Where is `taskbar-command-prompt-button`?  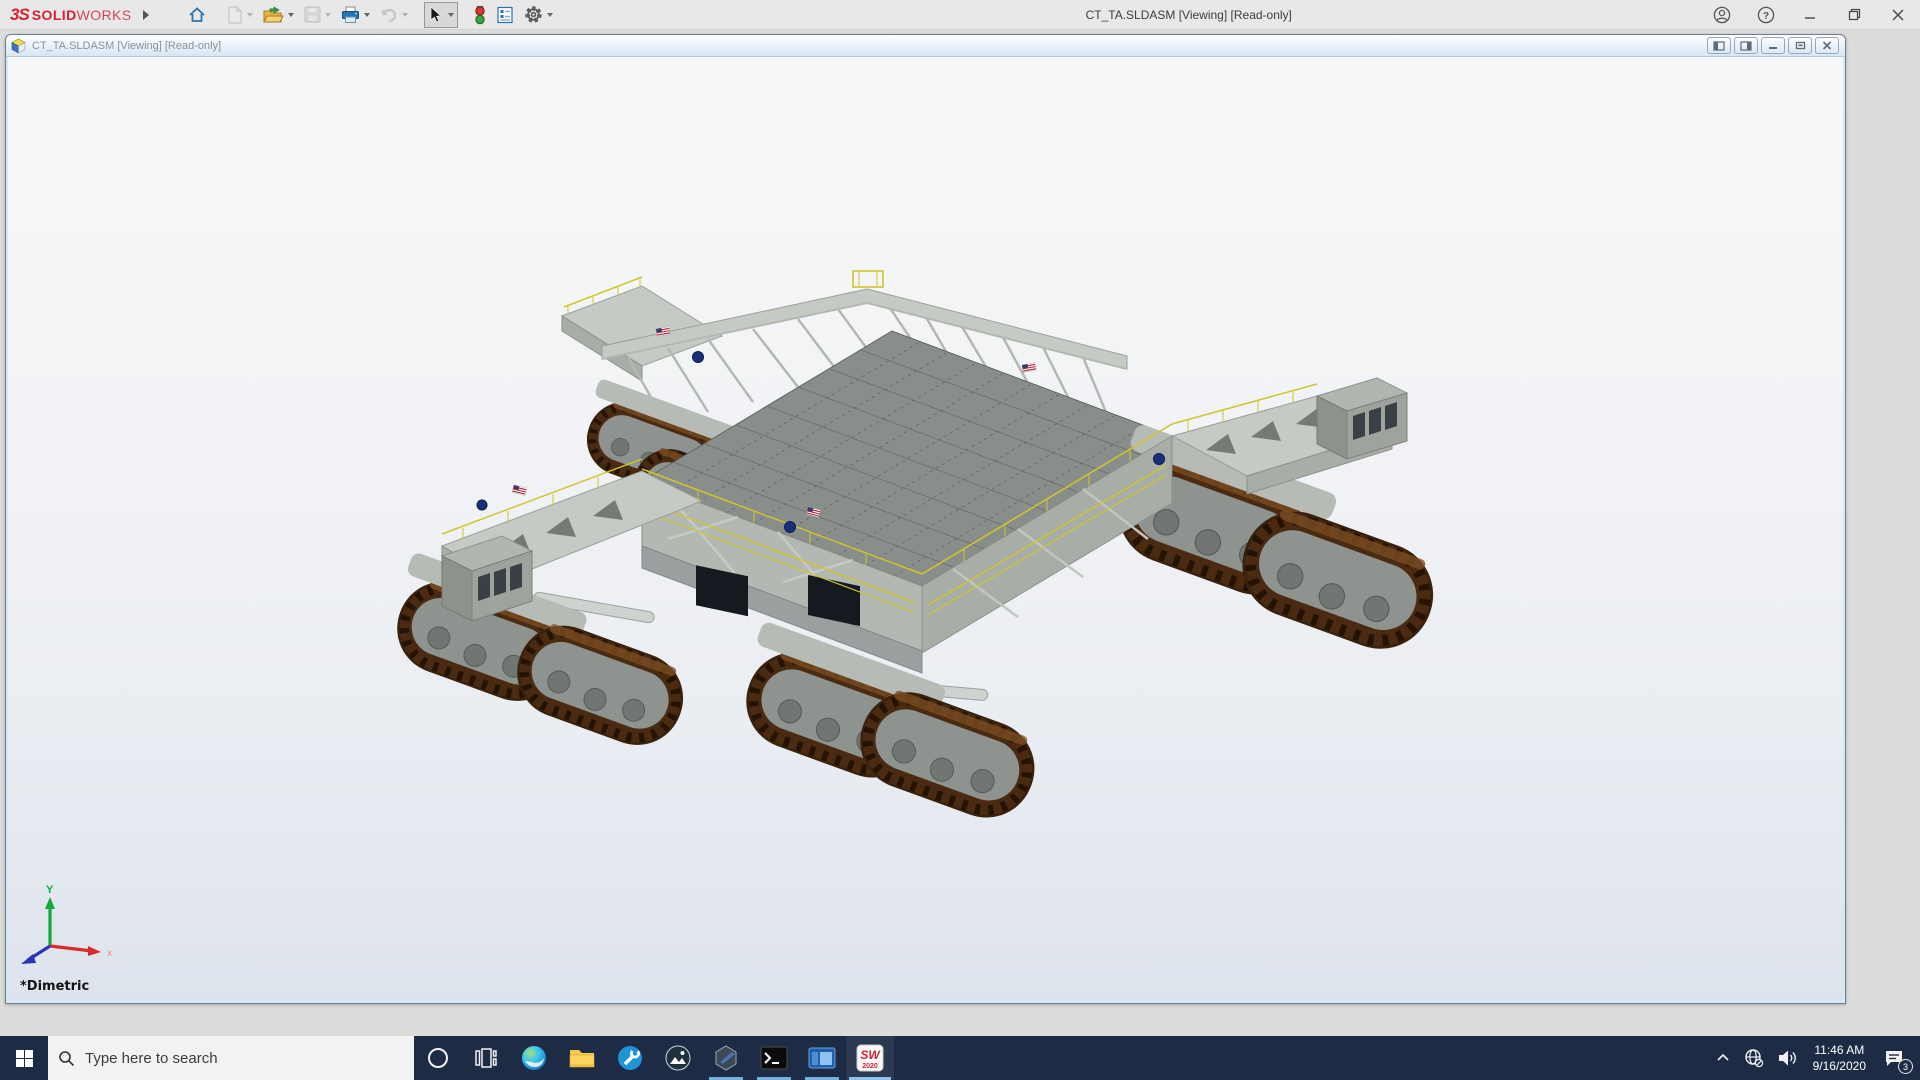 taskbar-command-prompt-button is located at coordinates (774, 1058).